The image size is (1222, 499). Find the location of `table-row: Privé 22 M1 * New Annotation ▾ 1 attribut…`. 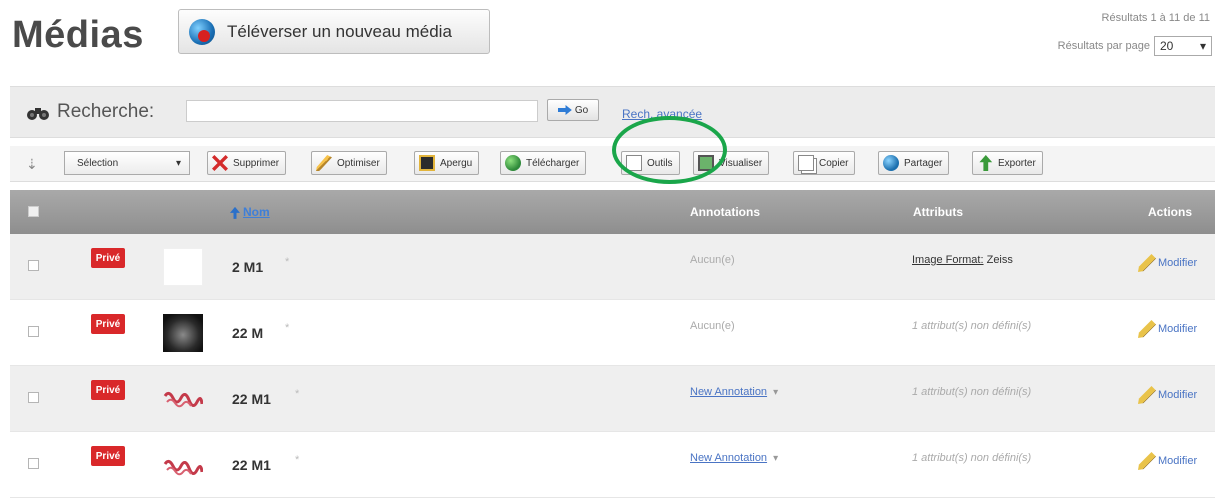

table-row: Privé 22 M1 * New Annotation ▾ 1 attribut… is located at coordinates (612, 465).